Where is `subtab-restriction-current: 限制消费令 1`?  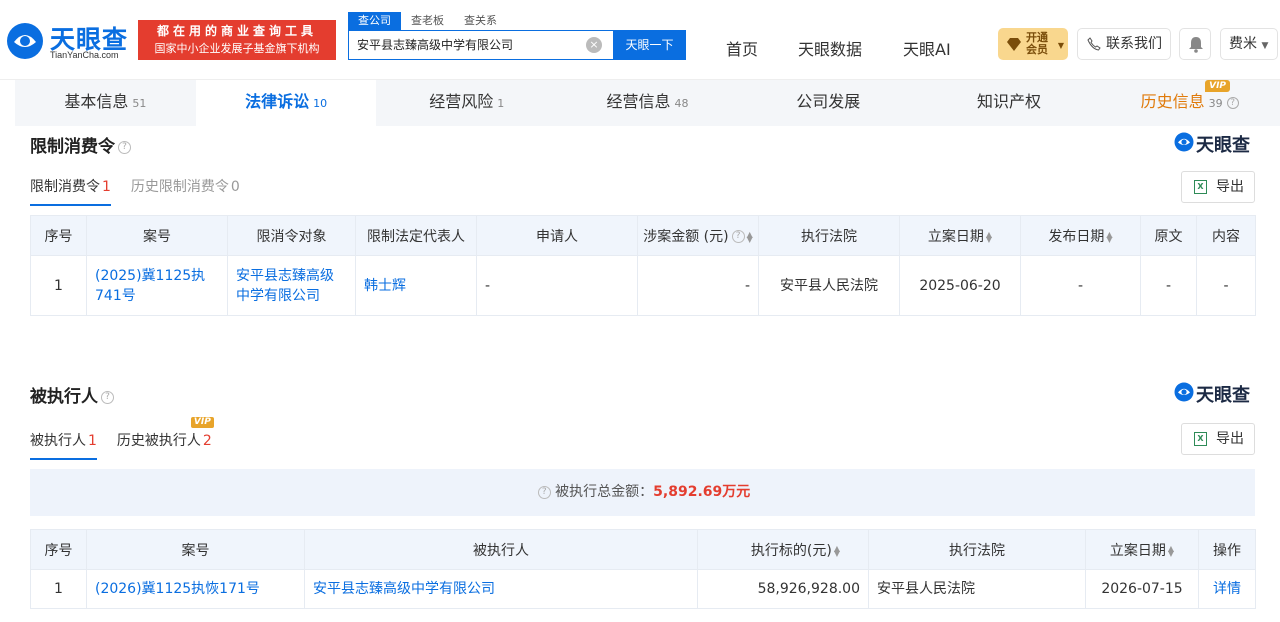 subtab-restriction-current: 限制消费令 1 is located at coordinates (70, 191).